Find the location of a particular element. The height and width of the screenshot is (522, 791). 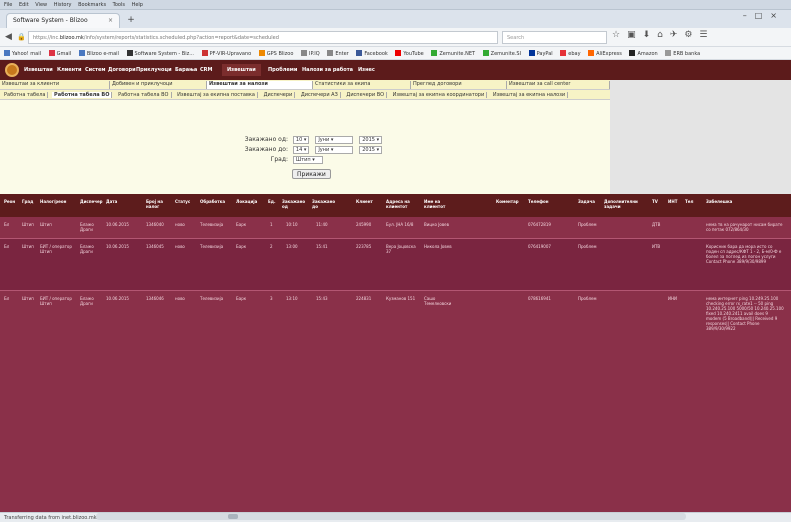

bookmark-item: IP.IQ is located at coordinates (310, 53).